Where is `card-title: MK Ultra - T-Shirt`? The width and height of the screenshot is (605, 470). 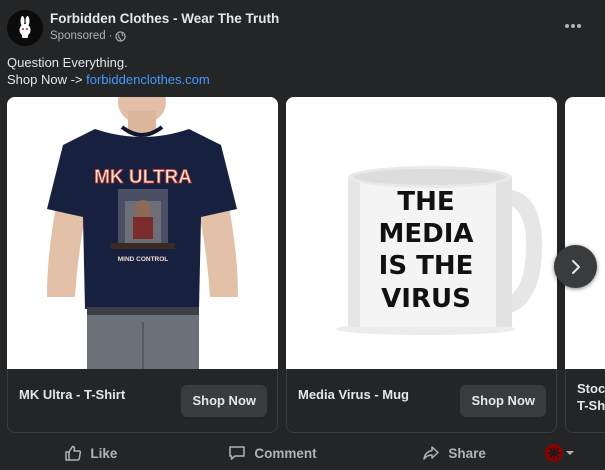 card-title: MK Ultra - T-Shirt is located at coordinates (72, 394).